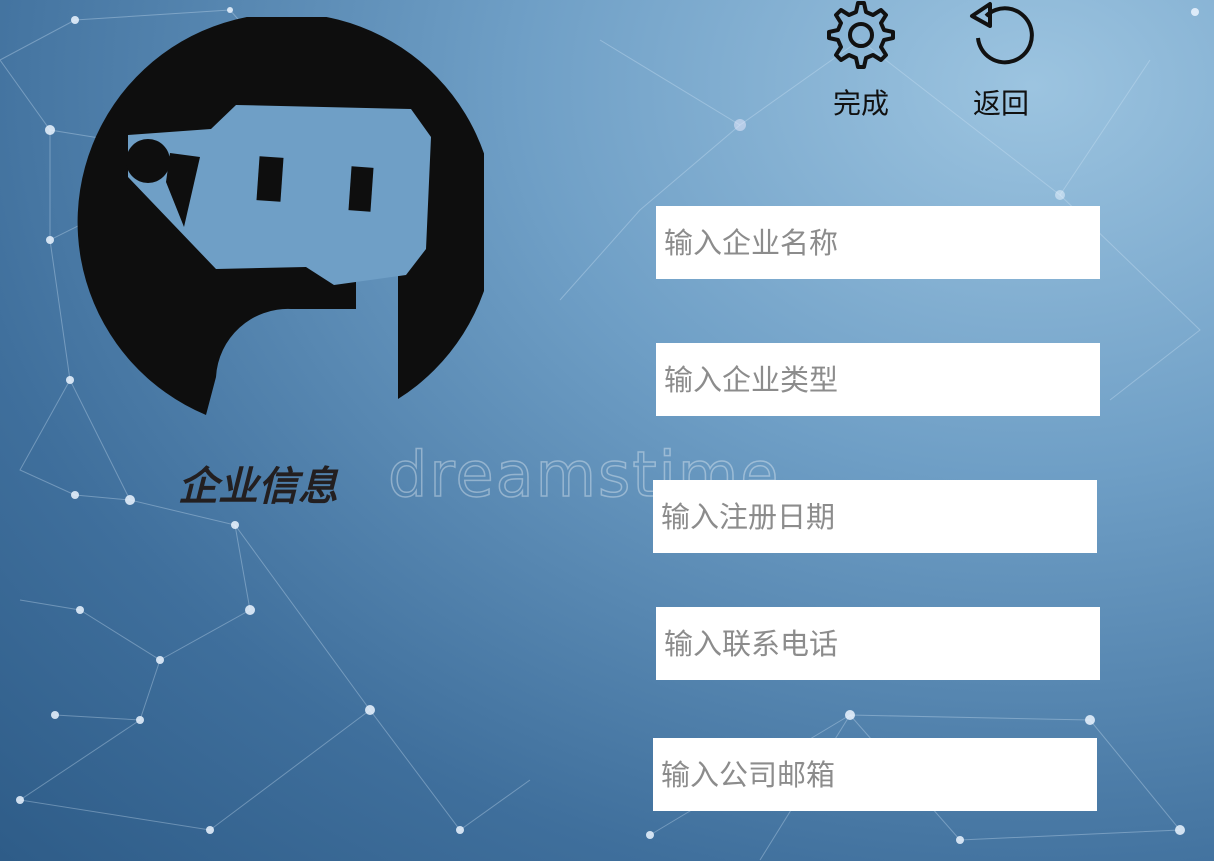 The image size is (1214, 861). I want to click on email-input, so click(875, 774).